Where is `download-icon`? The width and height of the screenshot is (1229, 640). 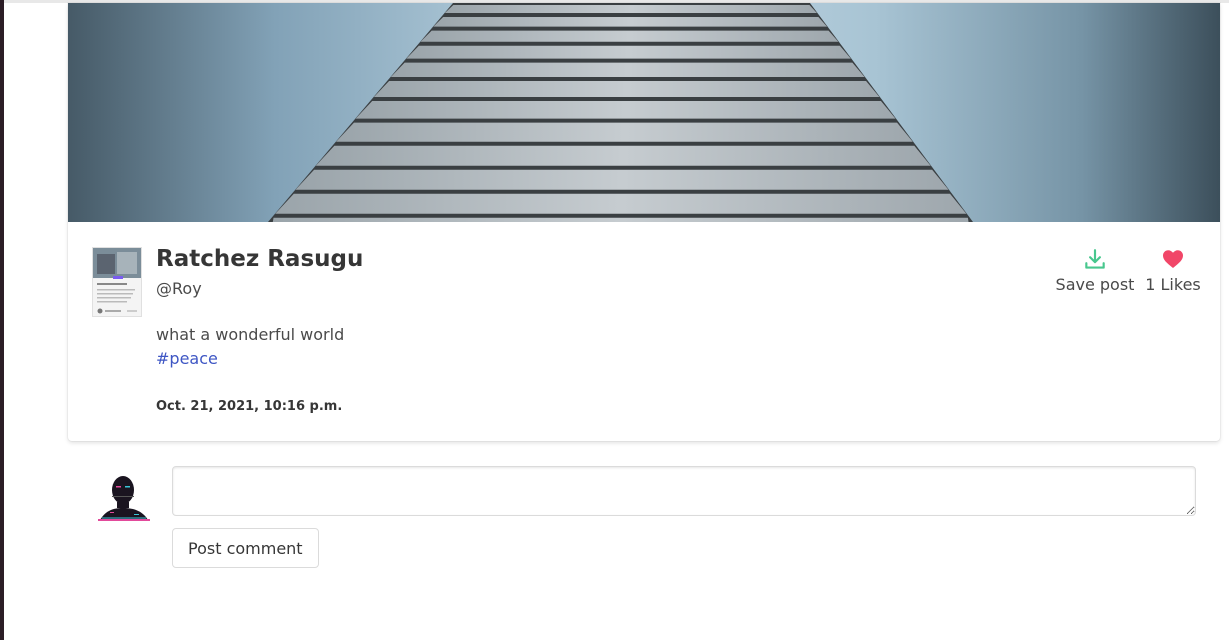
download-icon is located at coordinates (1095, 260).